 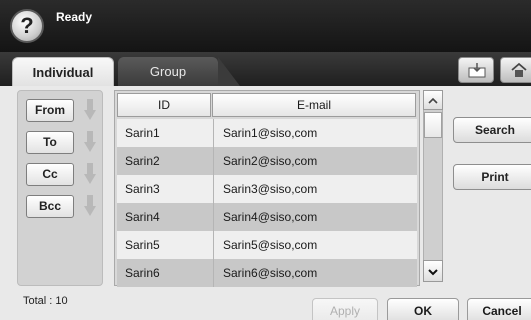 I want to click on cell-id: Sarin5, so click(x=142, y=245).